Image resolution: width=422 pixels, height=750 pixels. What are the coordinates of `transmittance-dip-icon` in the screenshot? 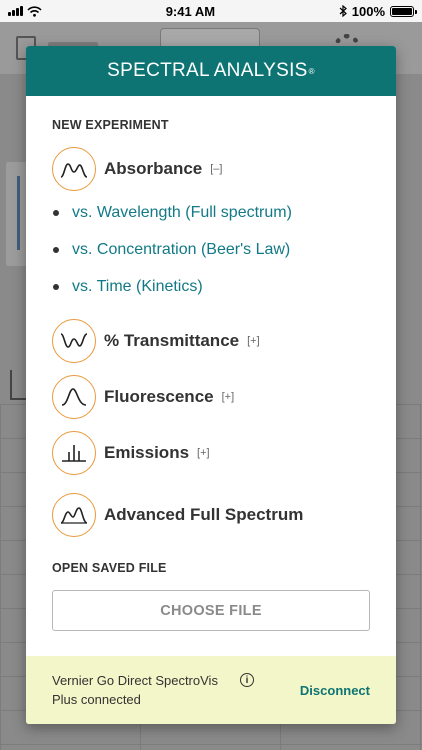 It's located at (74, 341).